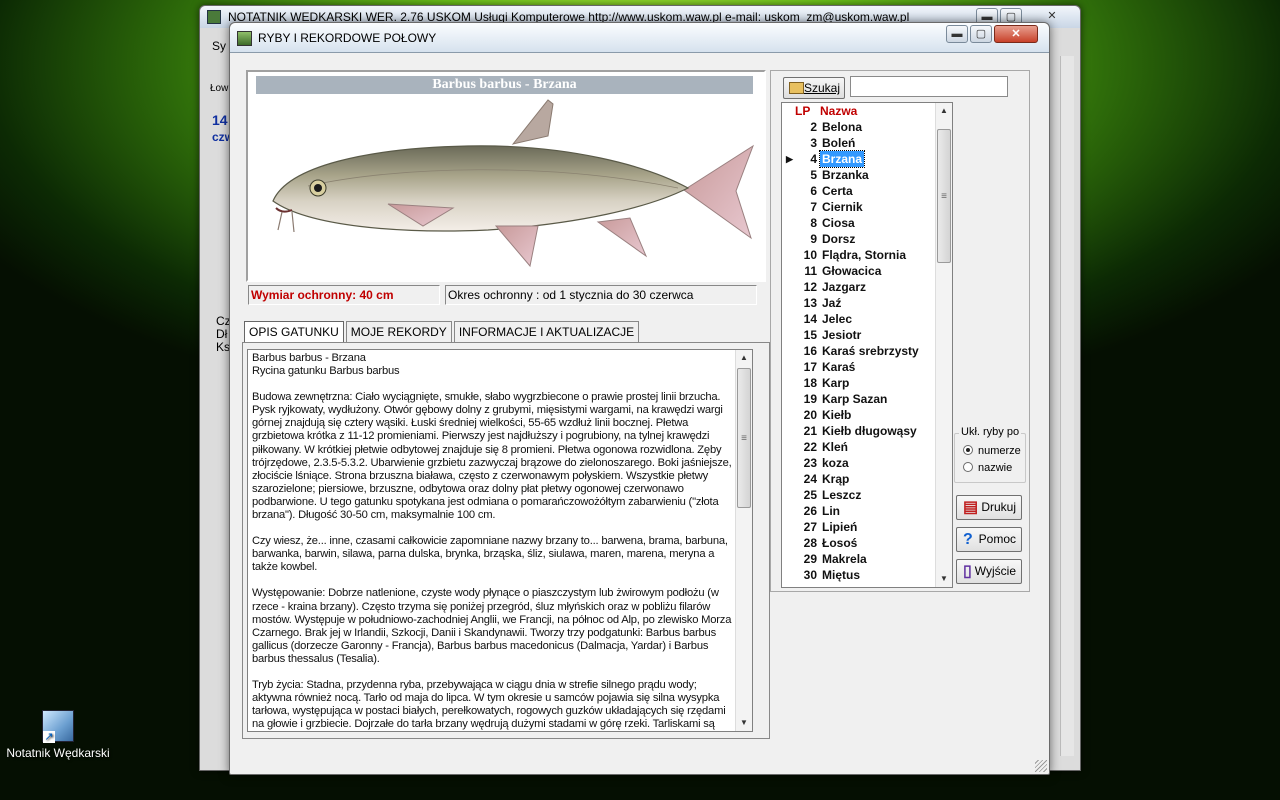  What do you see at coordinates (859, 159) in the screenshot?
I see `list-item: ▶ 4 Brzana` at bounding box center [859, 159].